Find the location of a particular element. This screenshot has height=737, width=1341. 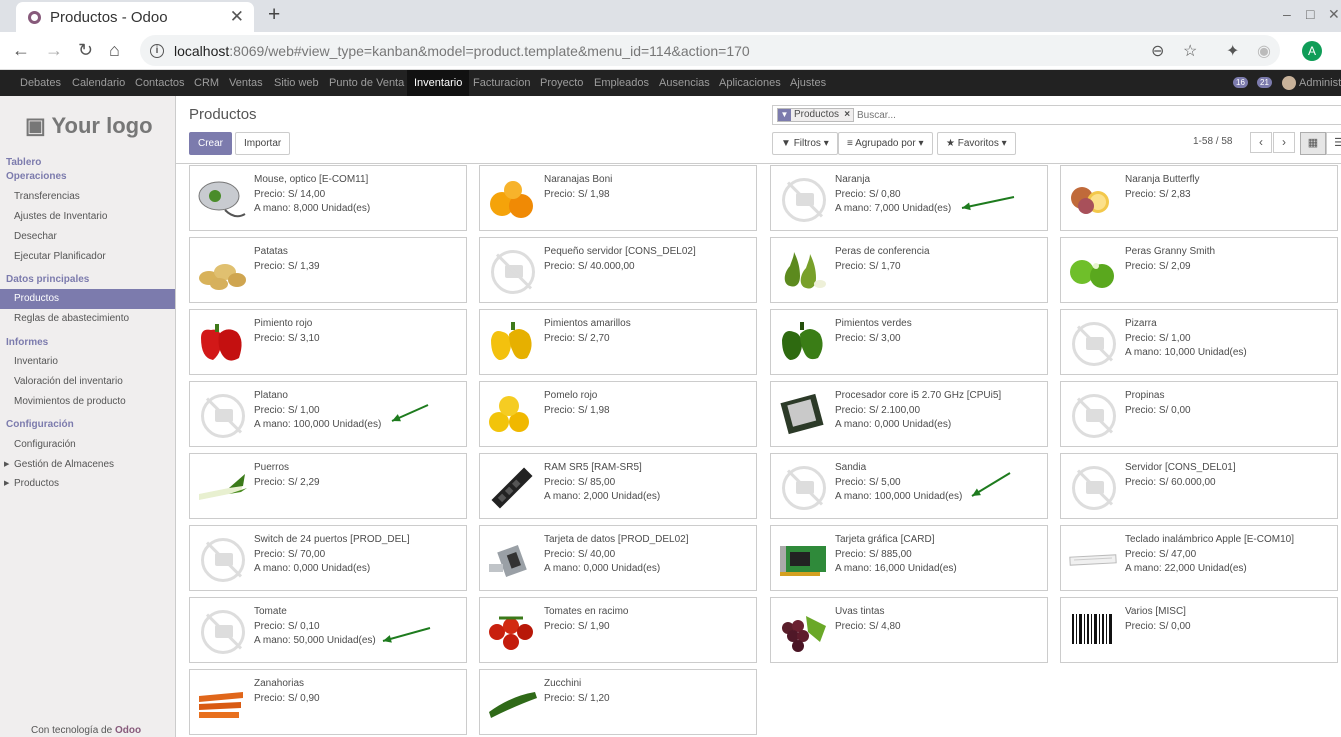

menu-ajustes: Ajustes is located at coordinates (808, 83).